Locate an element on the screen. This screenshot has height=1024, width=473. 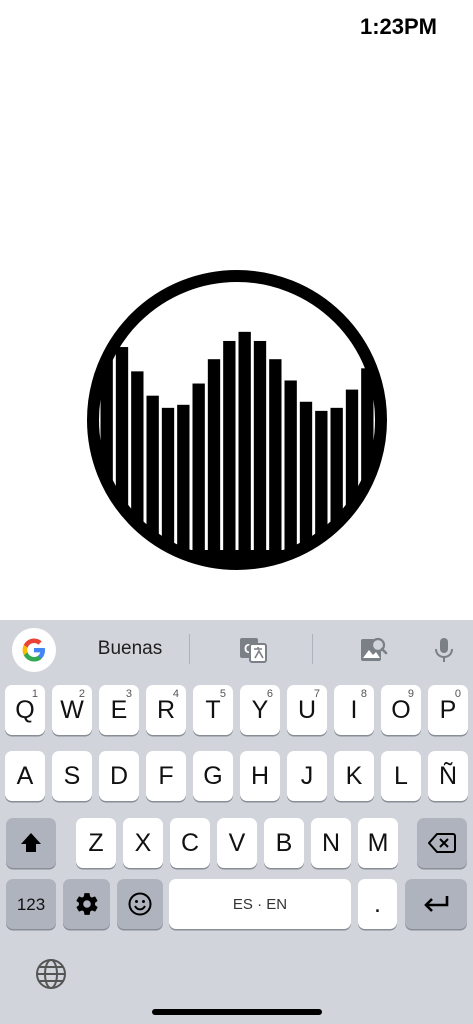
letter-key: P0 is located at coordinates (448, 710).